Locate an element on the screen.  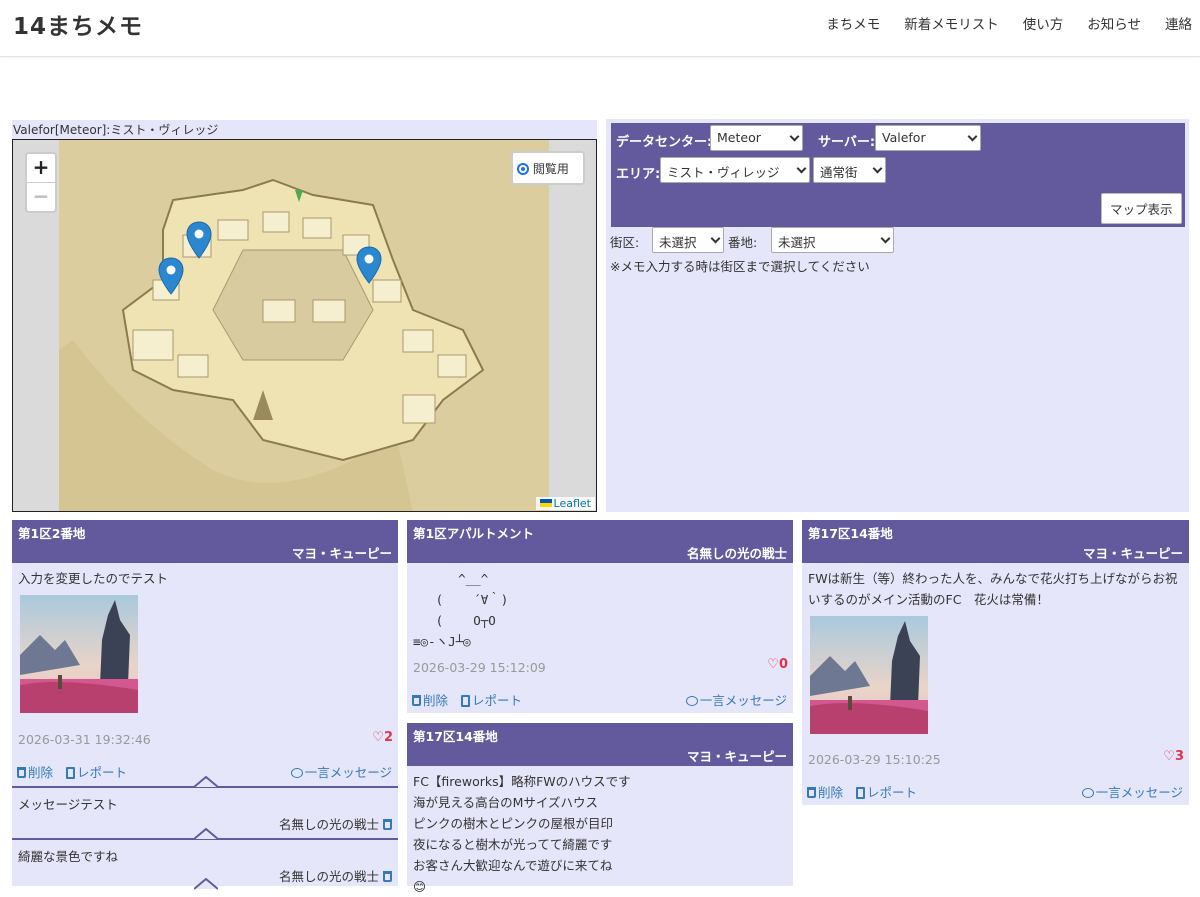
nav-news: お知らせ is located at coordinates (1114, 23).